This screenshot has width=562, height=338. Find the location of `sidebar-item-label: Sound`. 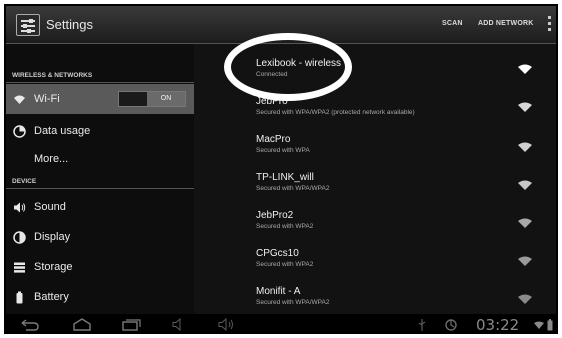

sidebar-item-label: Sound is located at coordinates (50, 207).